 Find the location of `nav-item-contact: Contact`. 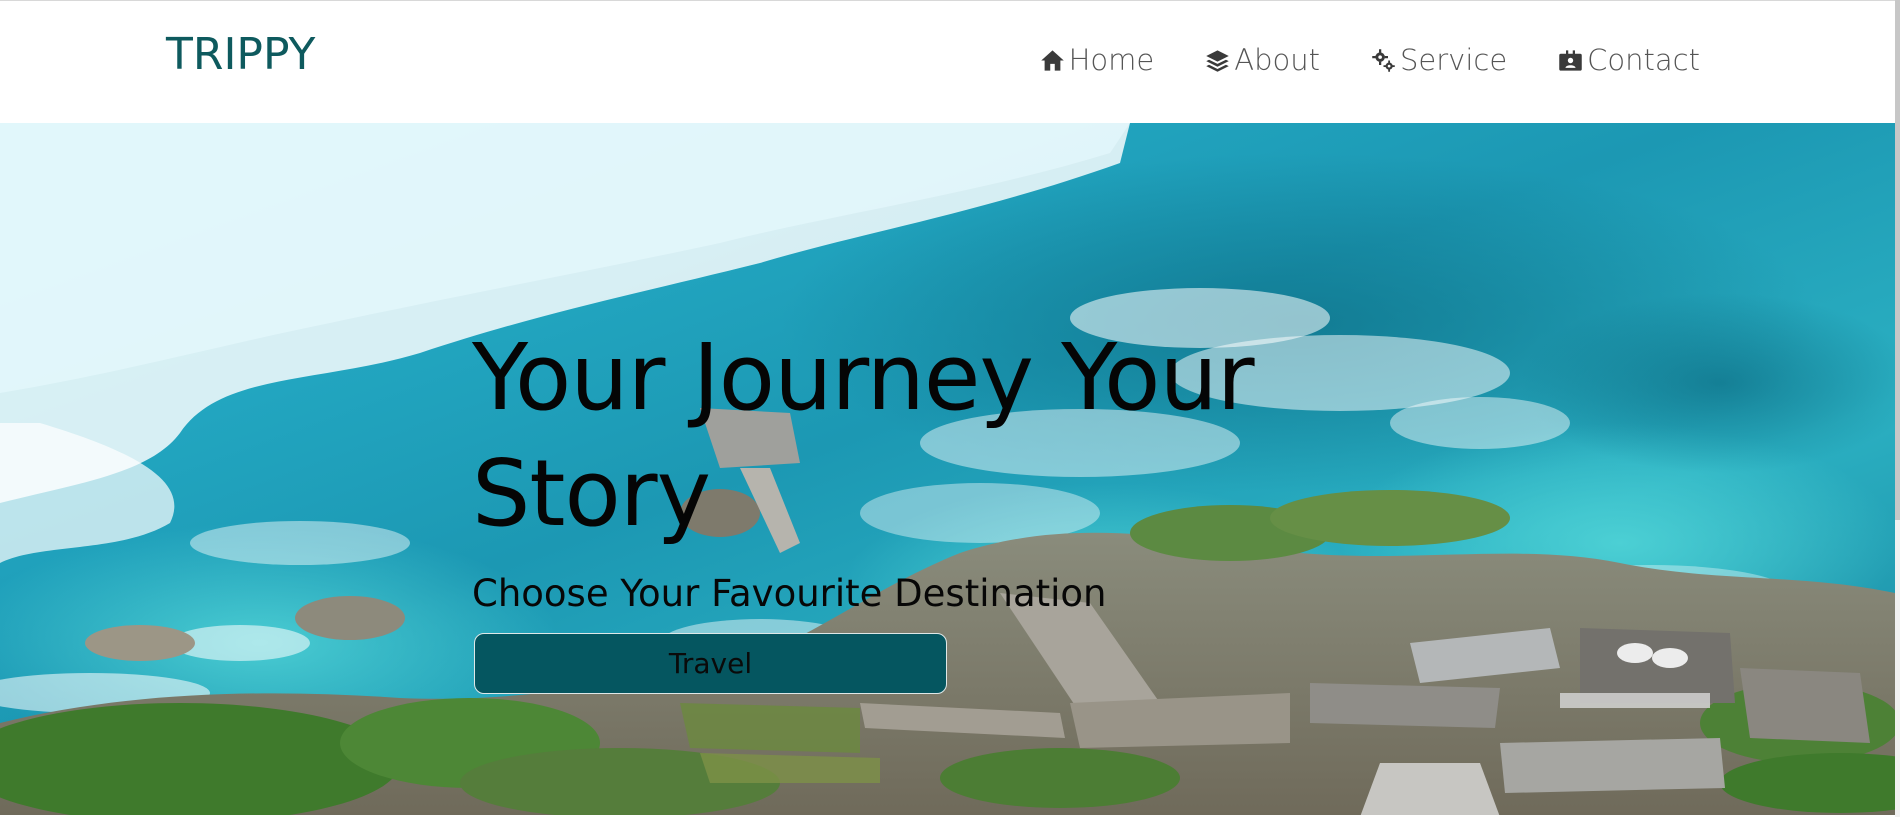

nav-item-contact: Contact is located at coordinates (1628, 60).